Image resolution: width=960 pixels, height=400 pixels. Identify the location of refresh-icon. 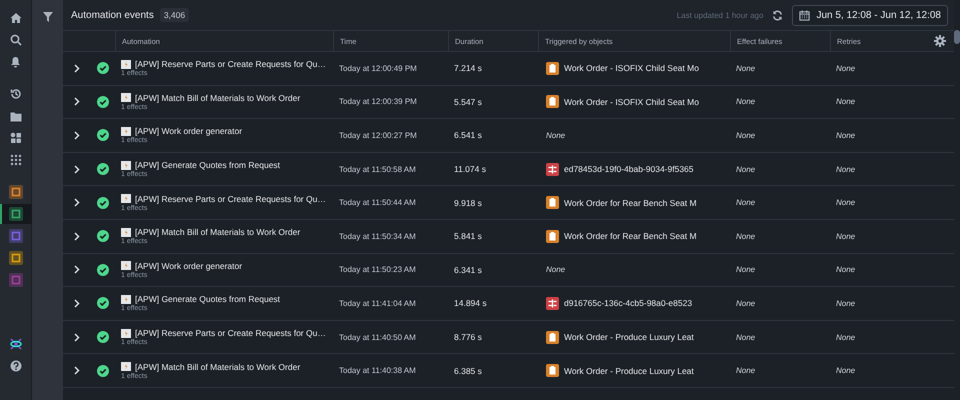
(778, 15).